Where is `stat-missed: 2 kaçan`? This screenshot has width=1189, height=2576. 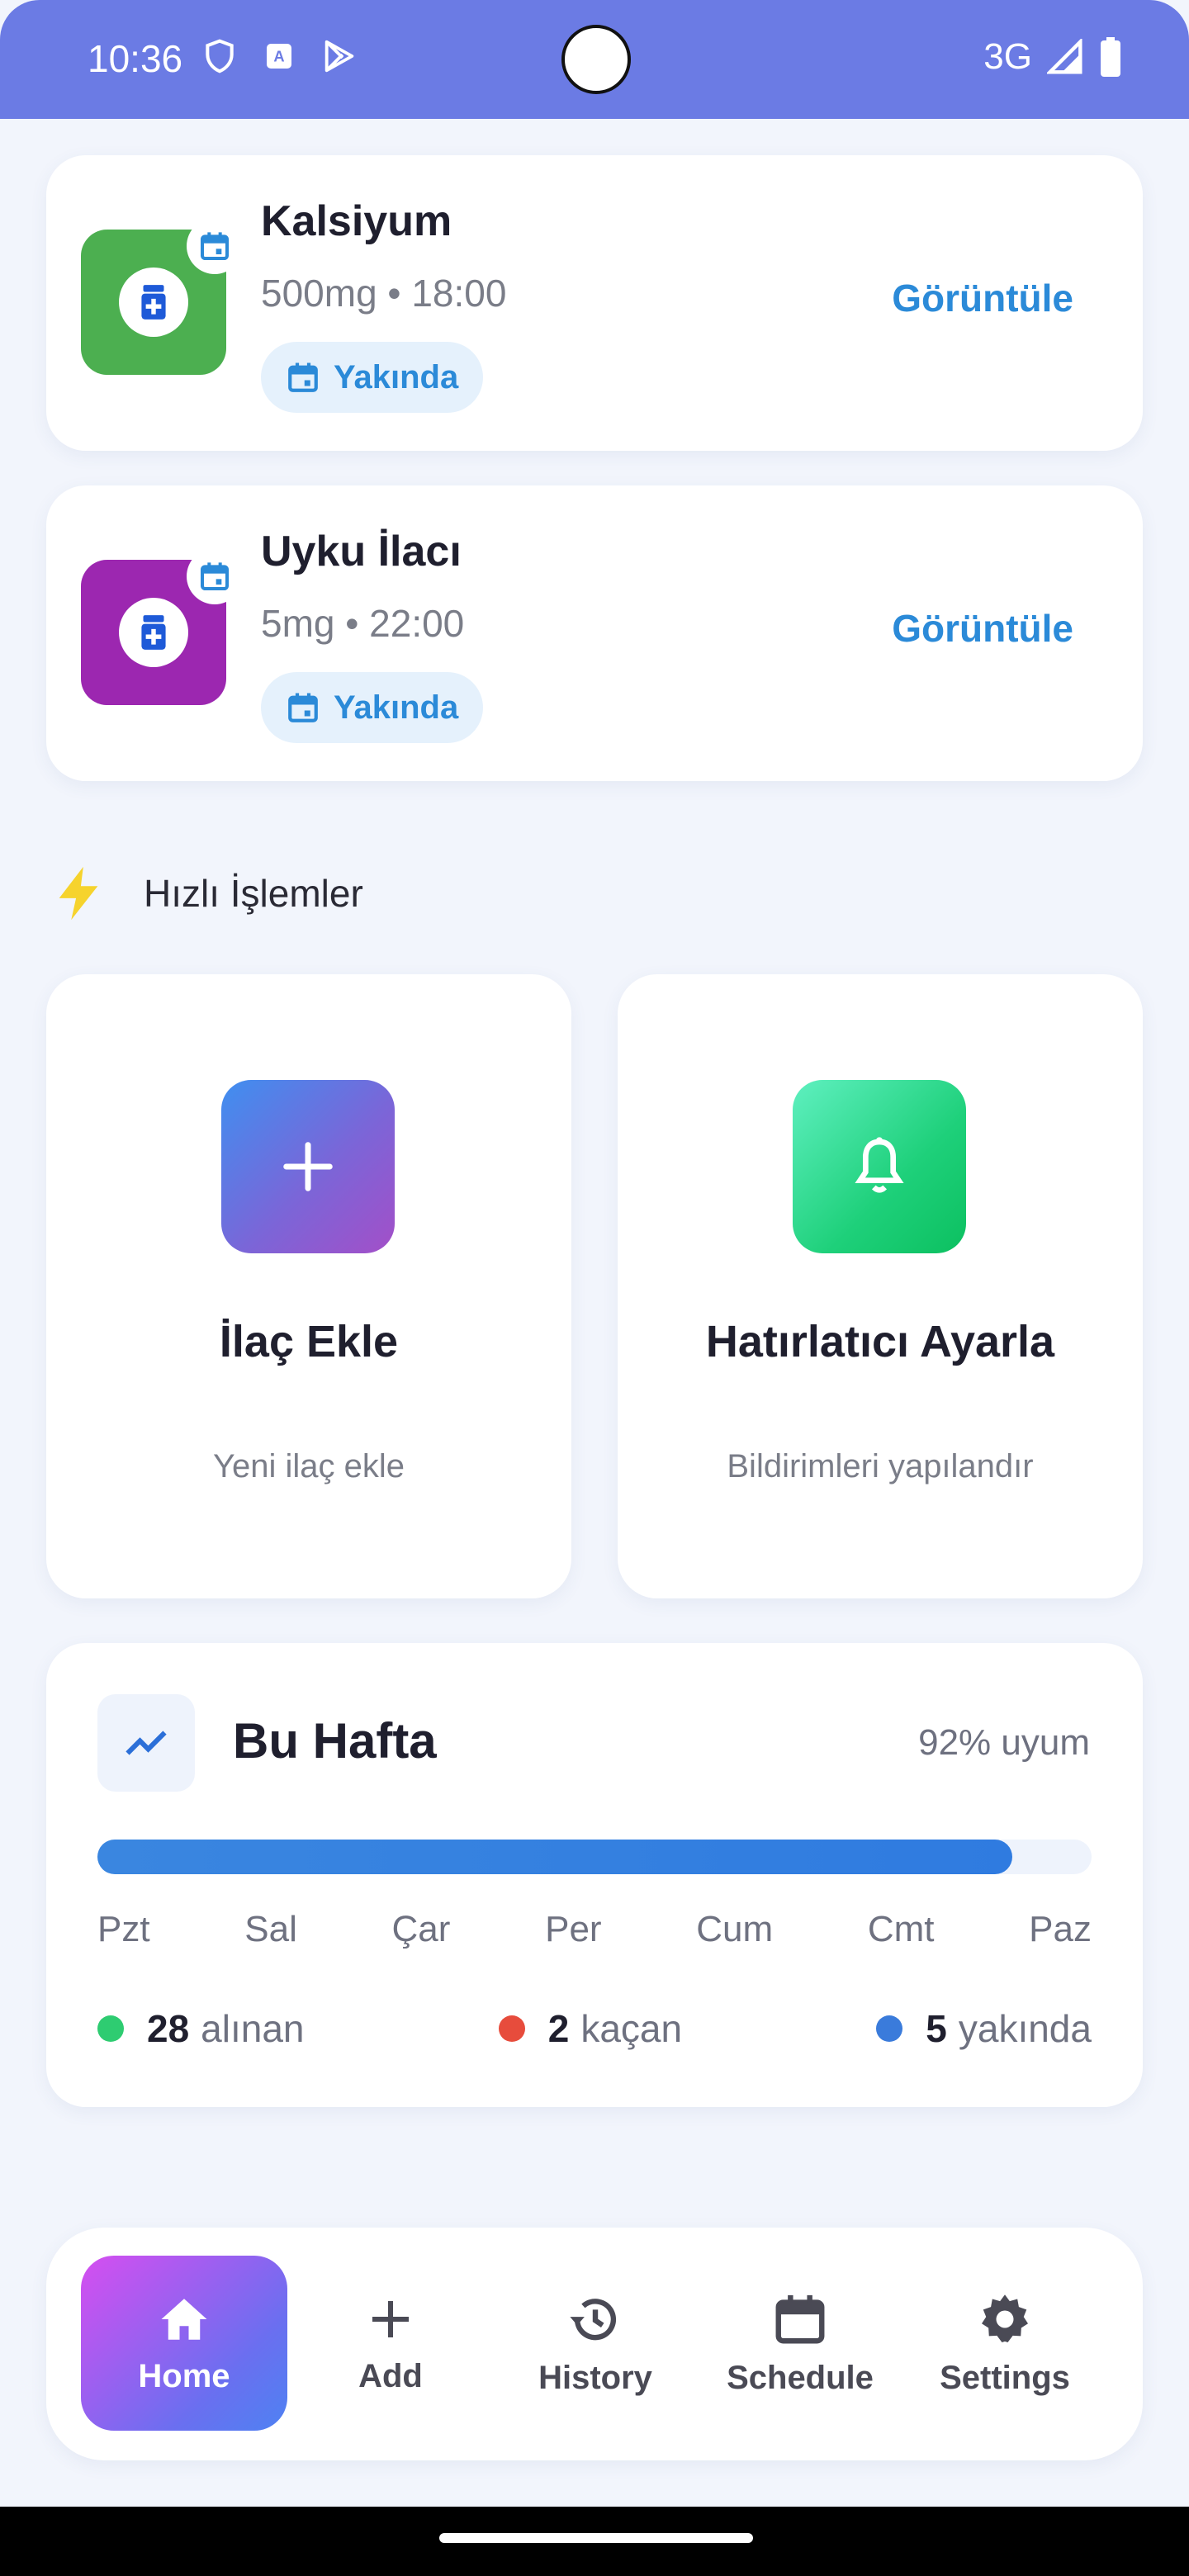
stat-missed: 2 kaçan is located at coordinates (590, 2028).